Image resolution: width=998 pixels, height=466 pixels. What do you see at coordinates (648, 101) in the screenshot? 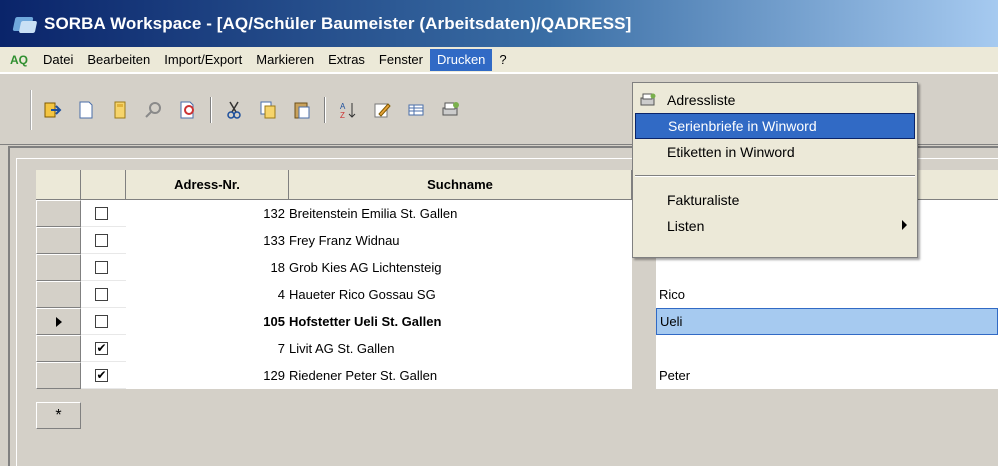
I see `printer-icon` at bounding box center [648, 101].